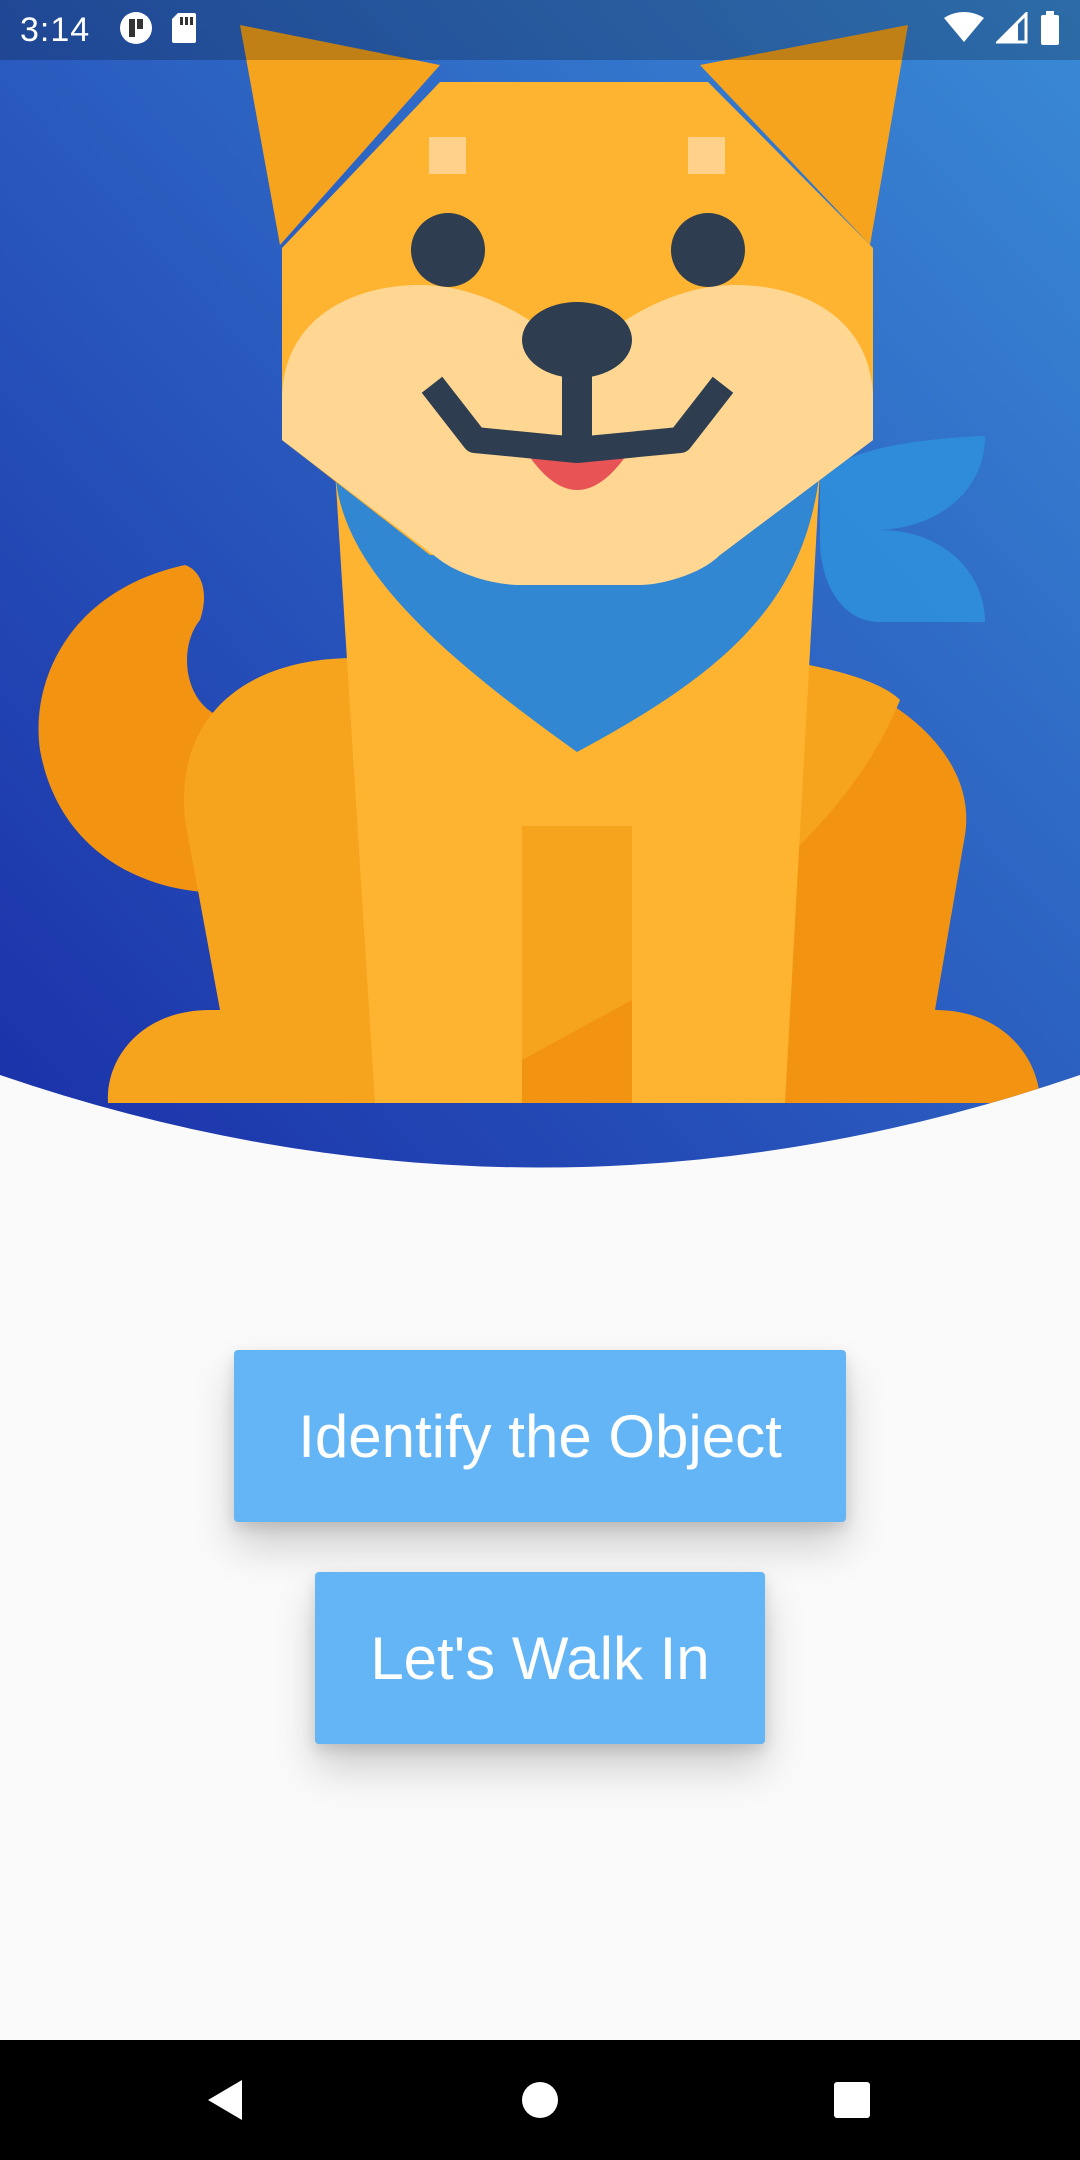 The image size is (1080, 2160). What do you see at coordinates (136, 30) in the screenshot?
I see `app-notification-icon` at bounding box center [136, 30].